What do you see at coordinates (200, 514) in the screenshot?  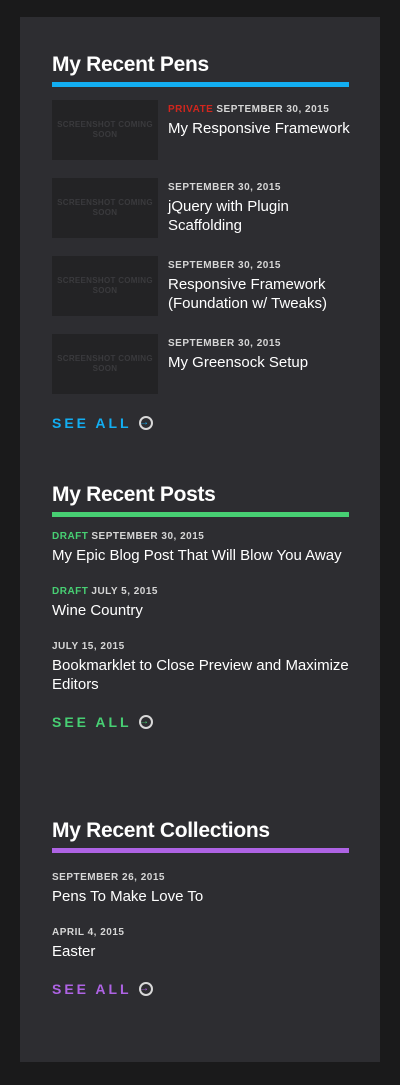 I see `posts-accent-bar` at bounding box center [200, 514].